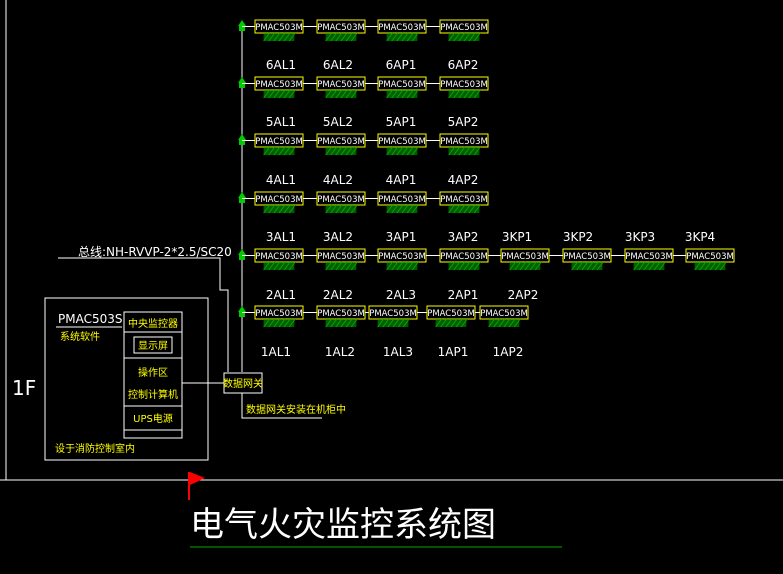 The height and width of the screenshot is (574, 783). Describe the element at coordinates (95, 448) in the screenshot. I see `control-room-note: 设于消防控制室内` at that location.